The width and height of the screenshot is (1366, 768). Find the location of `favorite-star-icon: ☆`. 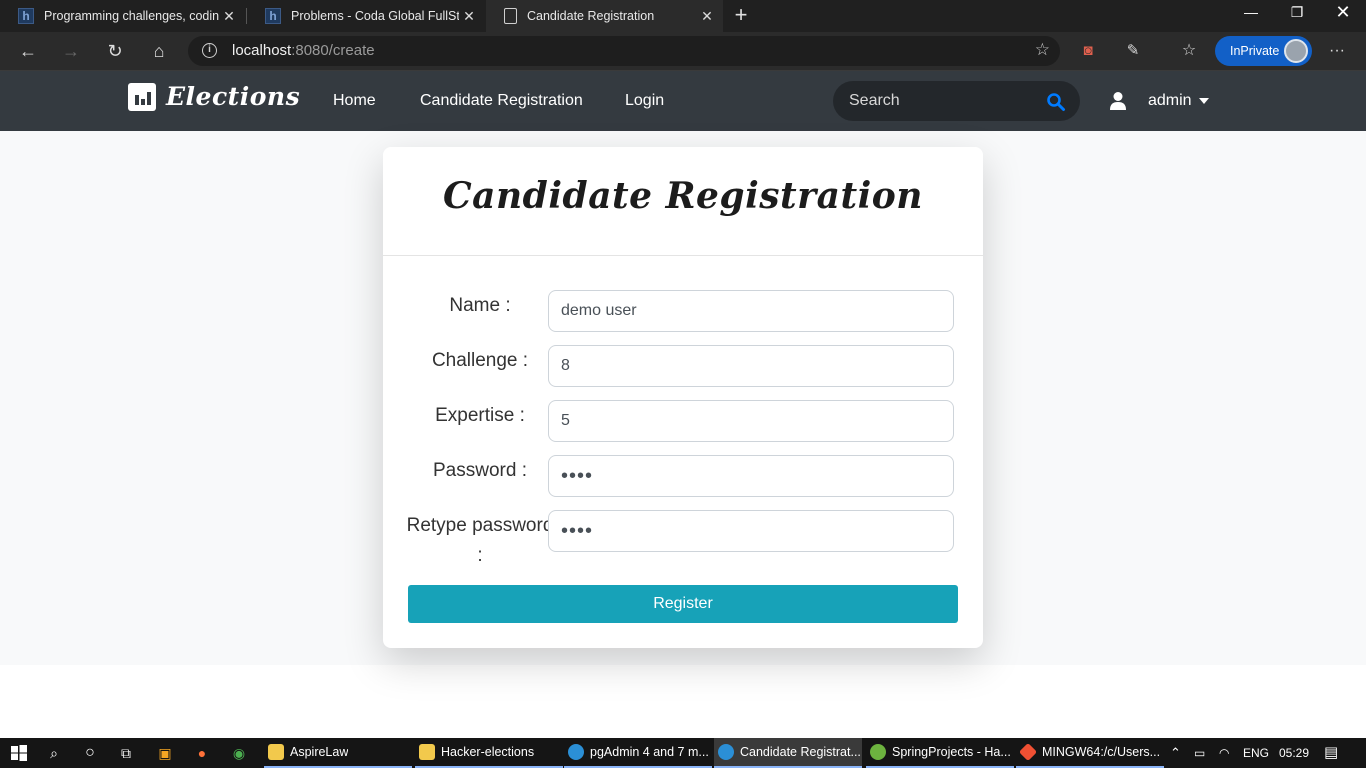

favorite-star-icon: ☆ is located at coordinates (1042, 50).